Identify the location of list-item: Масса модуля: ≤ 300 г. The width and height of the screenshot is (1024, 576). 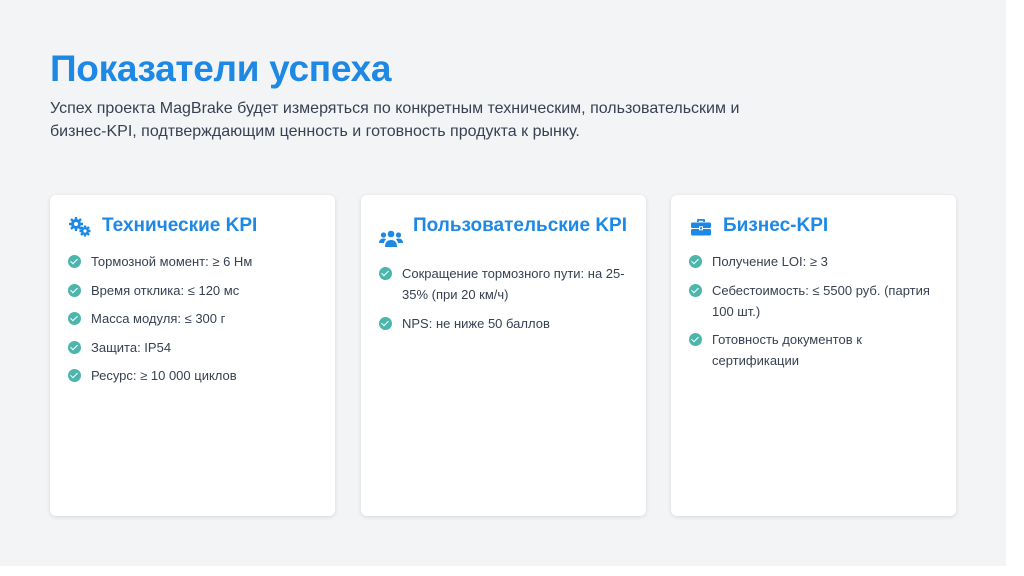
(192, 318).